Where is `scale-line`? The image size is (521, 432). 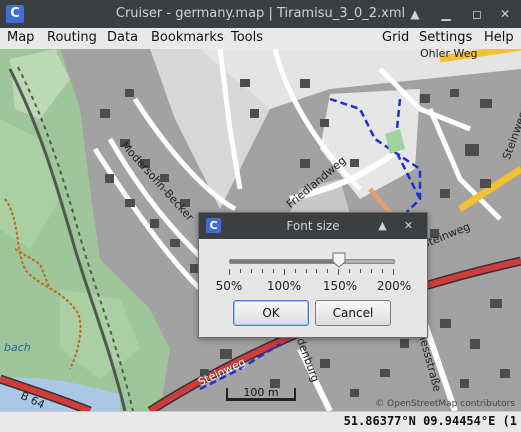 scale-line is located at coordinates (261, 399).